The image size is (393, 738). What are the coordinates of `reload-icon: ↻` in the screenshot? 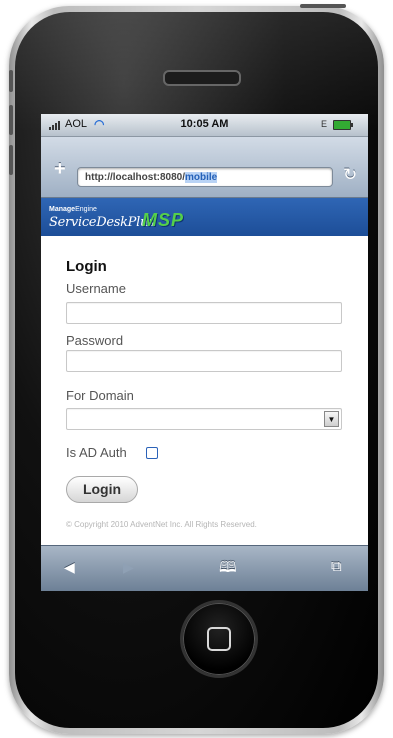 It's located at (350, 175).